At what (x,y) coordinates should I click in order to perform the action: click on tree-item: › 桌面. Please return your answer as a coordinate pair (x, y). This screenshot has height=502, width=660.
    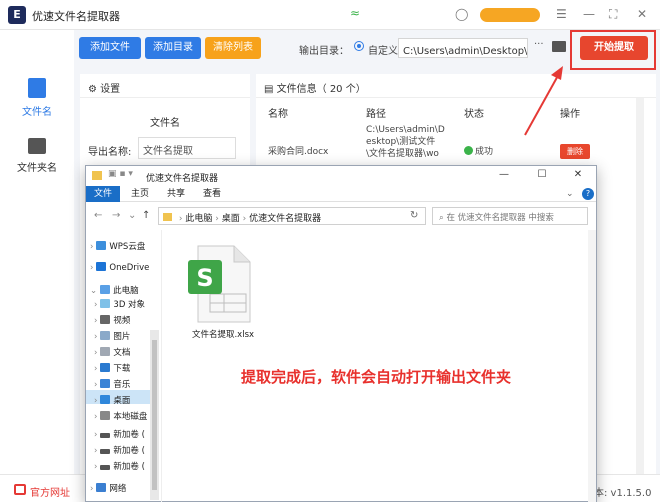
    Looking at the image, I should click on (112, 400).